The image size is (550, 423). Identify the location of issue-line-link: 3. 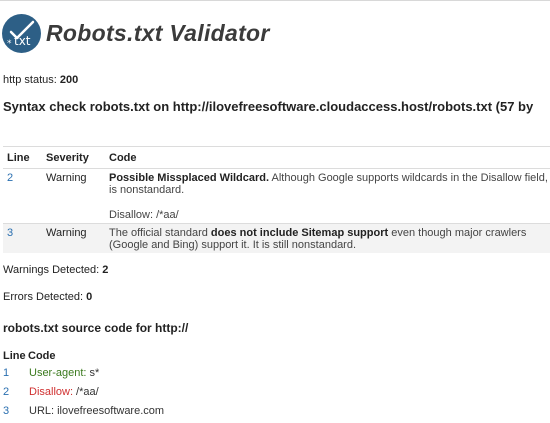
(10, 233).